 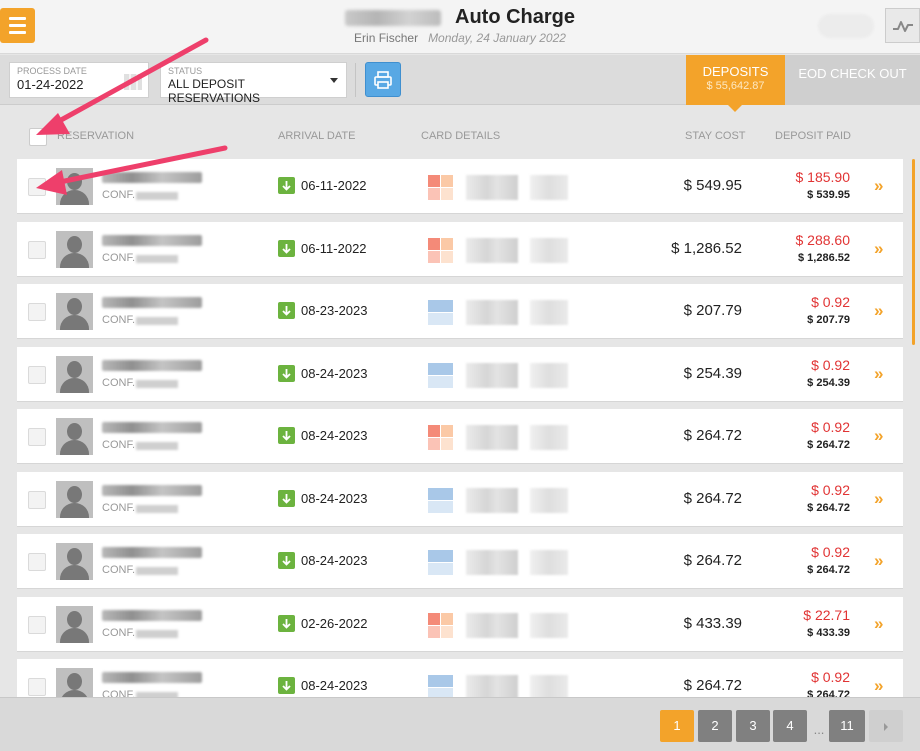 What do you see at coordinates (460, 624) in the screenshot?
I see `reservation-row: CONF. 02-26-2022 $ 433.39 $ 22.71 $ 433.39 »` at bounding box center [460, 624].